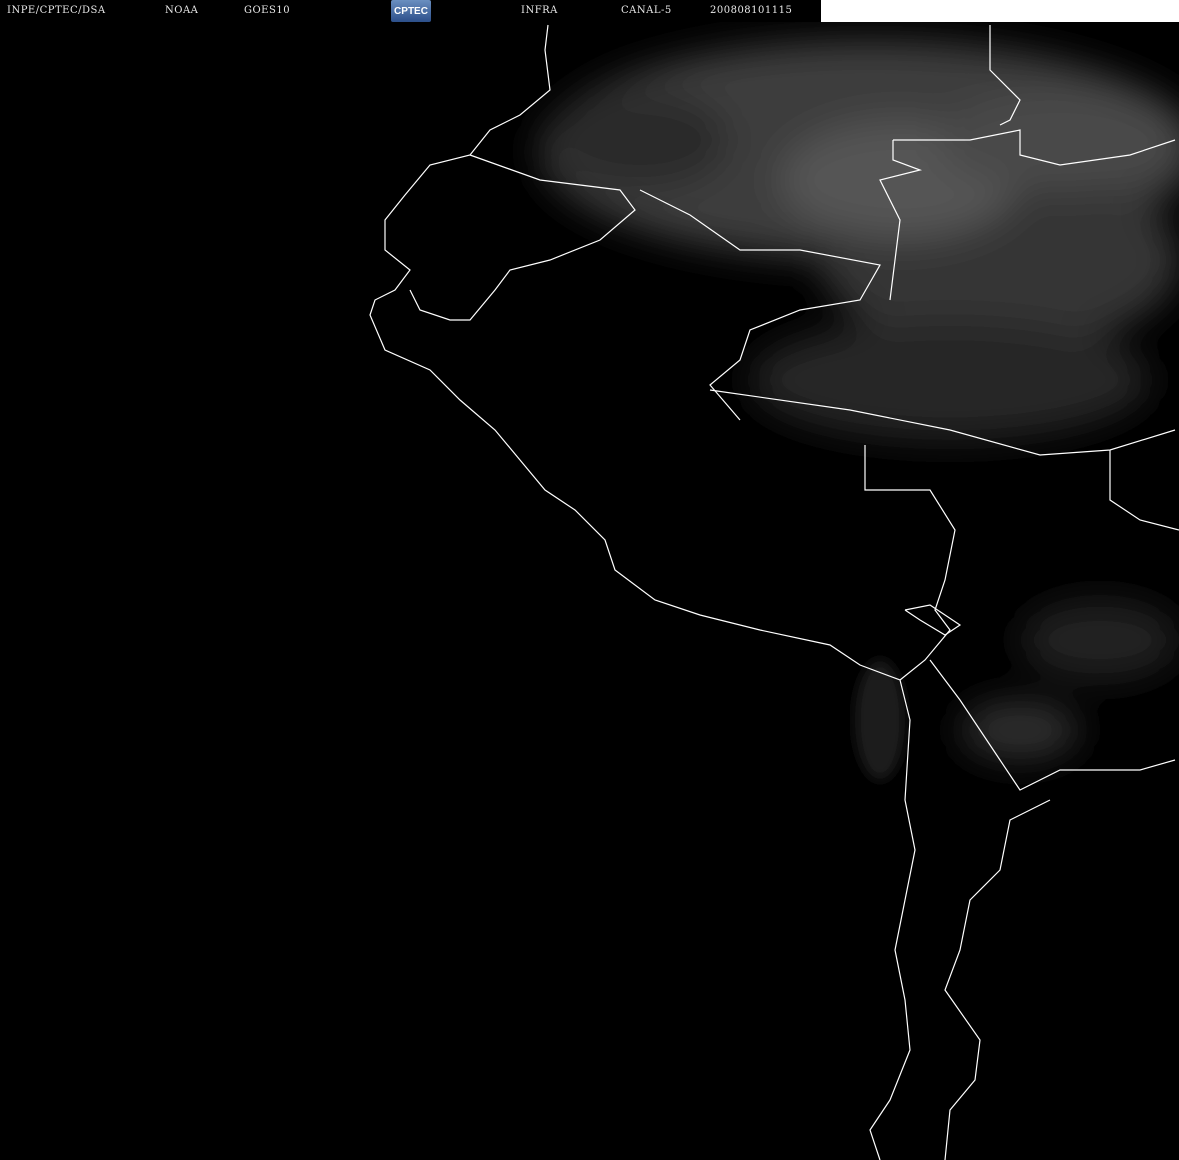  What do you see at coordinates (1000, 11) in the screenshot?
I see `header-blank-area` at bounding box center [1000, 11].